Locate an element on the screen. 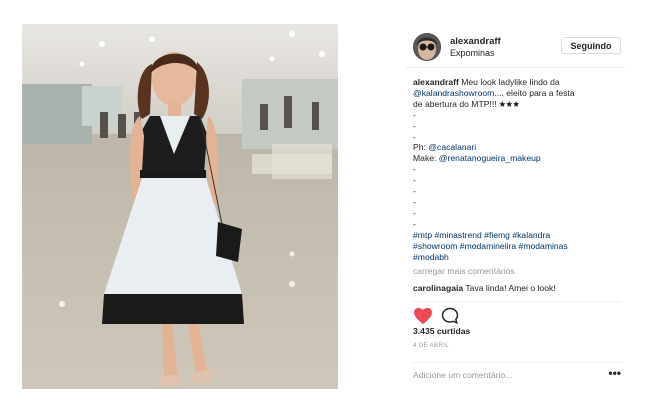  caption-line: alexandraff Meu look ladylike lindo da is located at coordinates (519, 82).